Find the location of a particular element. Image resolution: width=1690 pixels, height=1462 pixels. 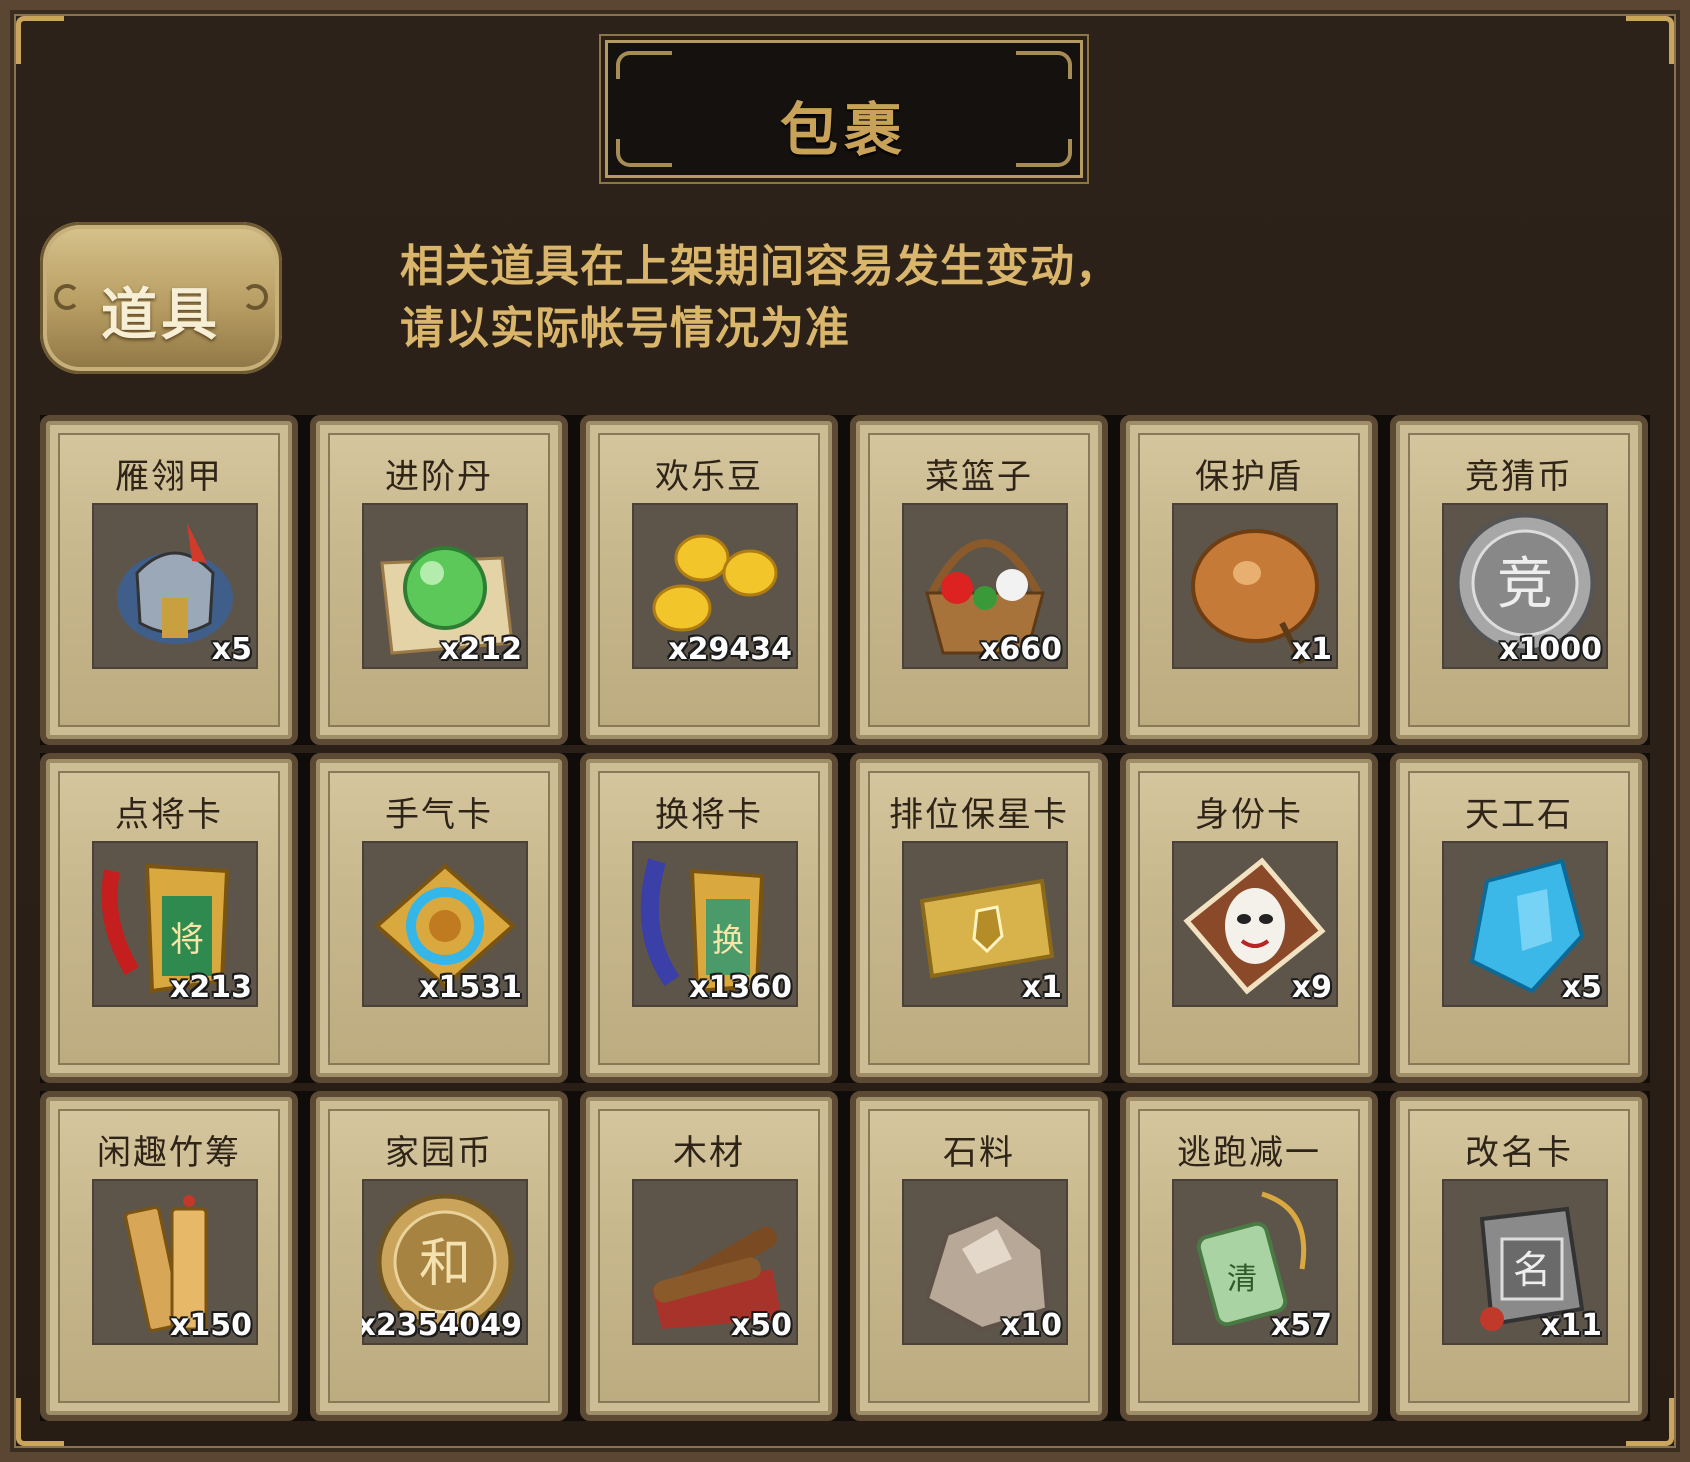

tab-items: 道具 is located at coordinates (161, 298).